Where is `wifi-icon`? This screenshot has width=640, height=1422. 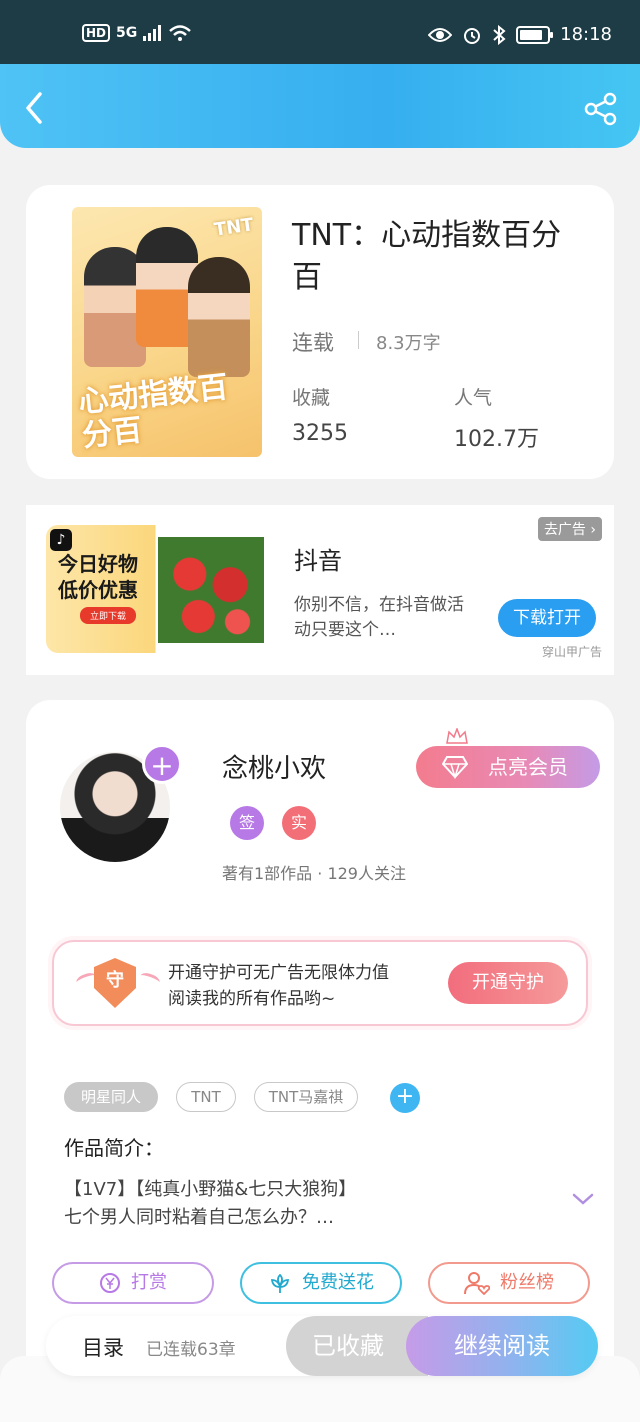 wifi-icon is located at coordinates (180, 33).